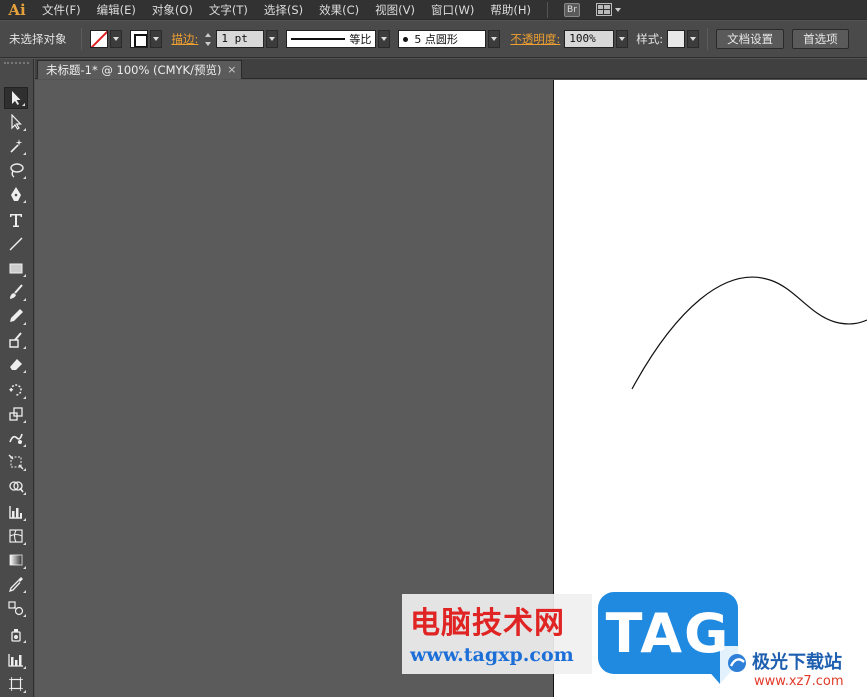 The height and width of the screenshot is (697, 867). I want to click on pen-icon, so click(16, 194).